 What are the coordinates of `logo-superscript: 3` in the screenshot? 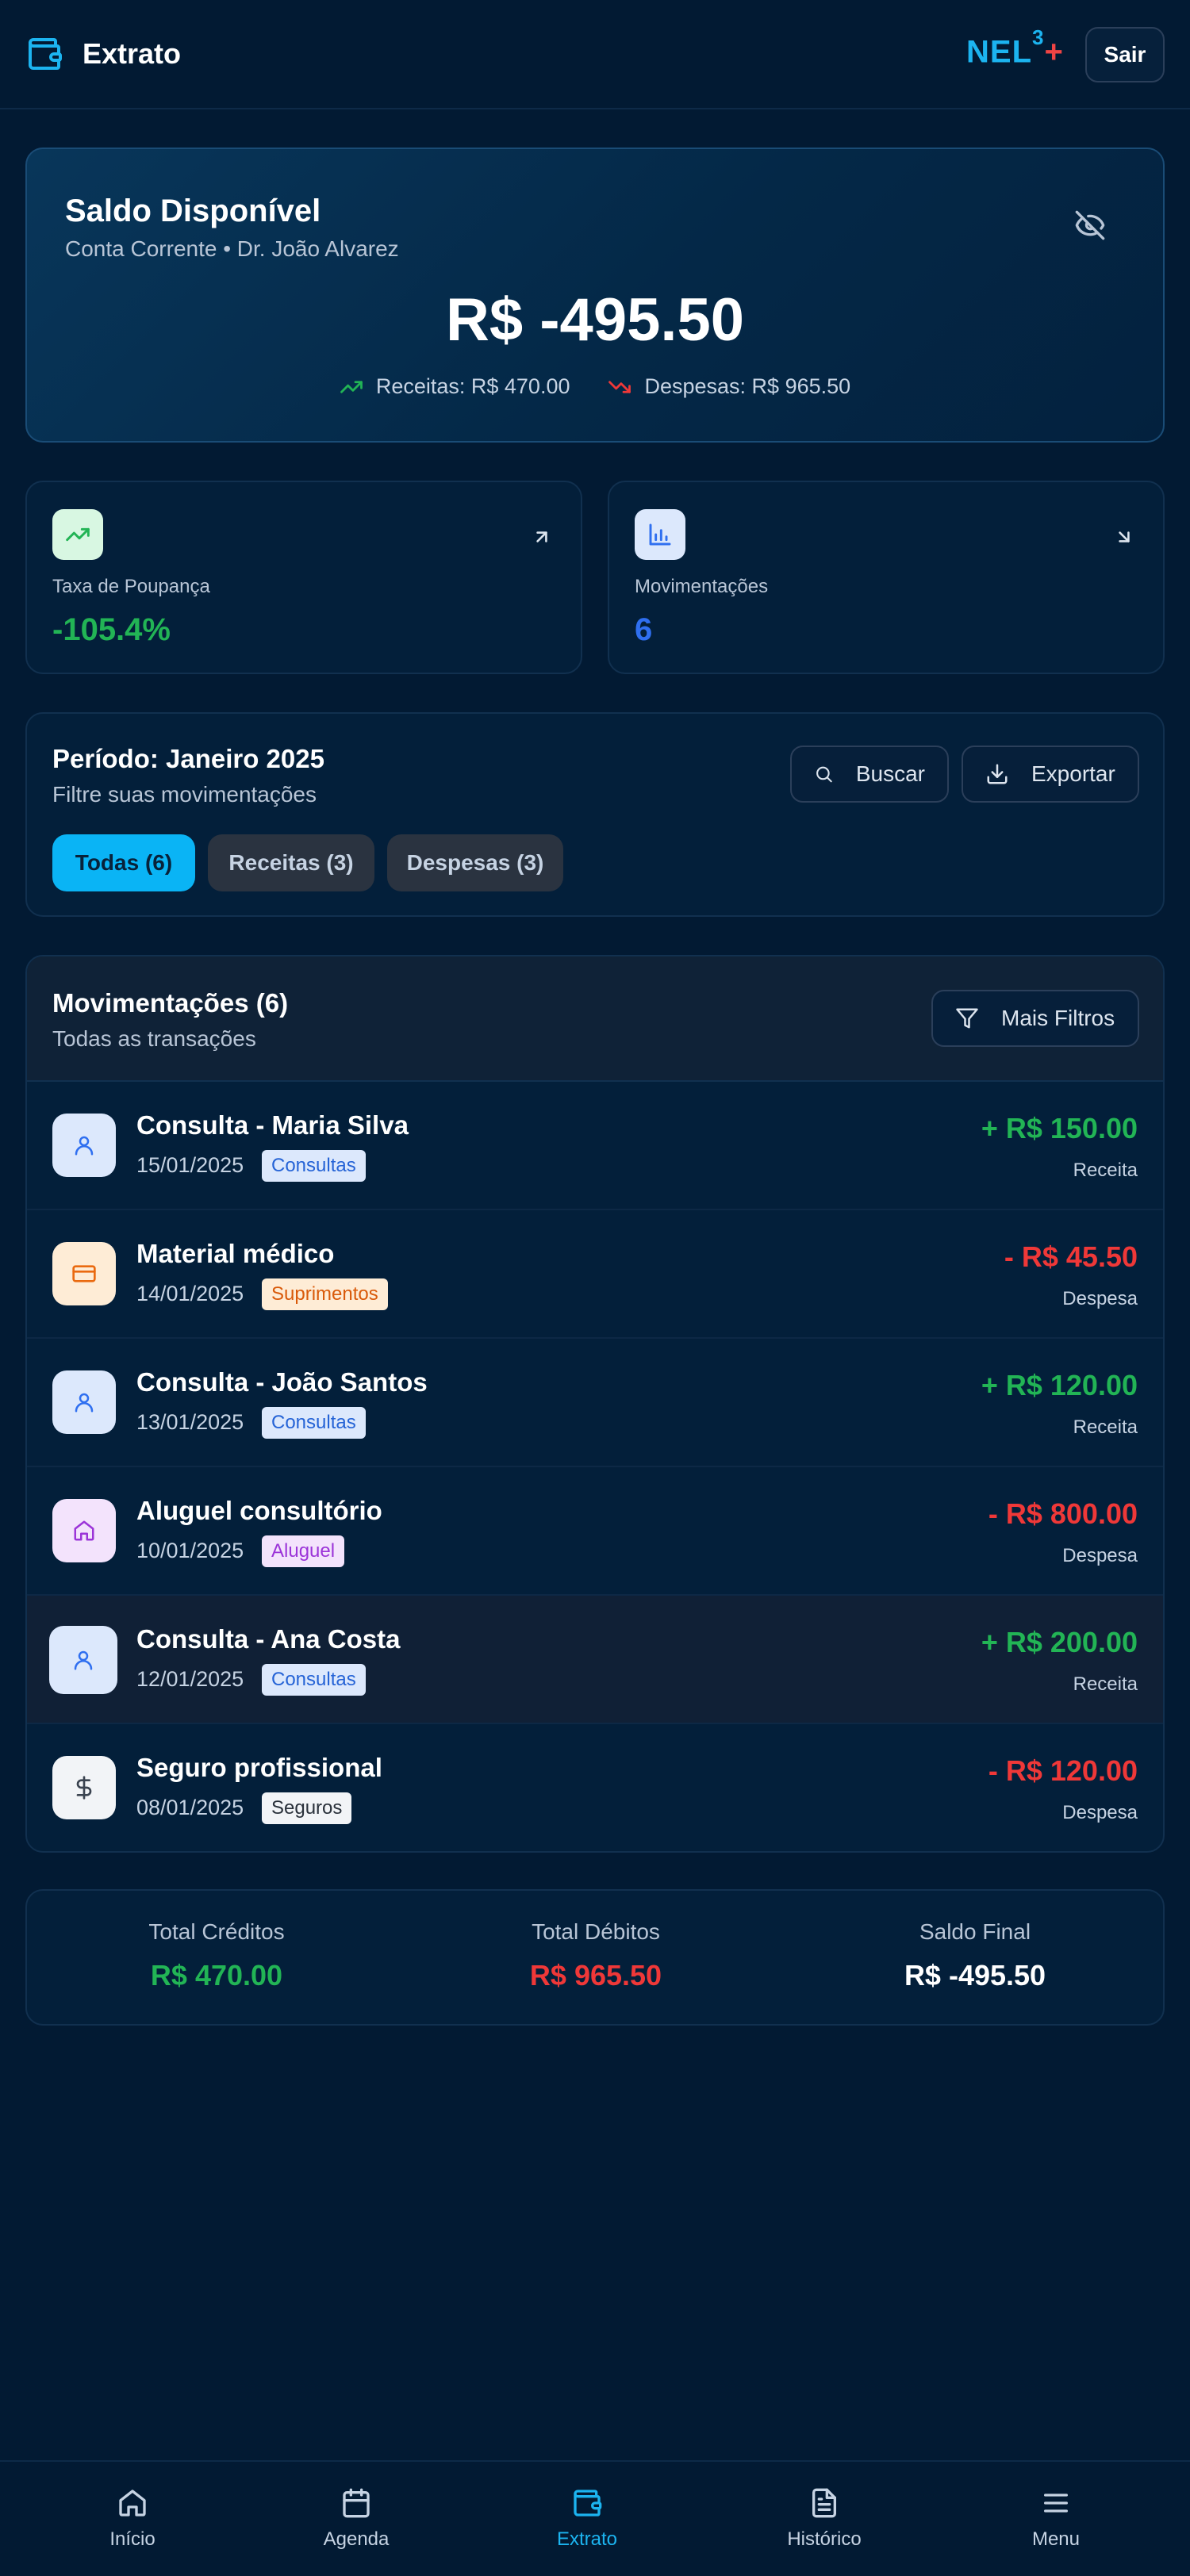 It's located at (1038, 37).